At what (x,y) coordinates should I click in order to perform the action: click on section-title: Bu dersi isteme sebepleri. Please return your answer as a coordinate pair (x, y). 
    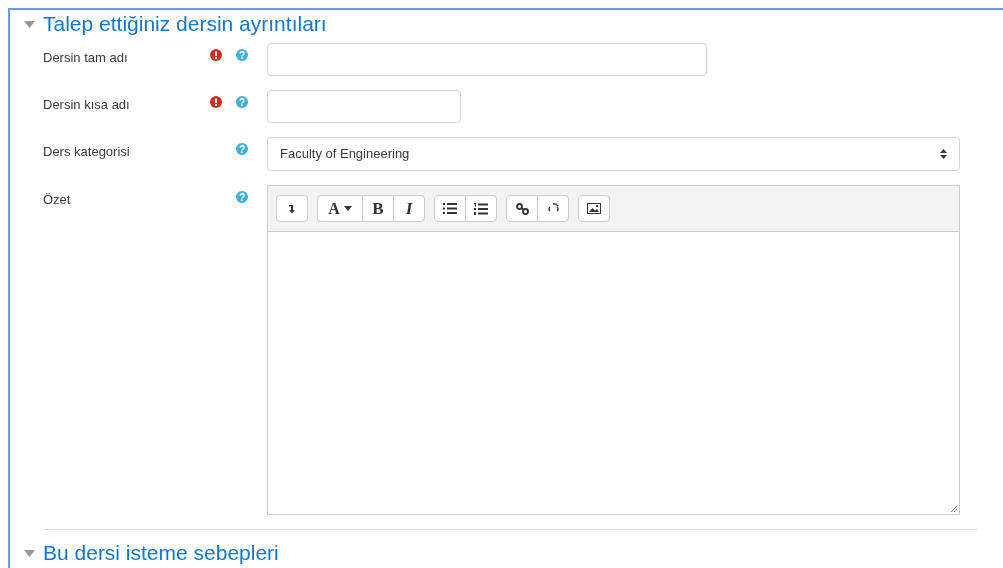
    Looking at the image, I should click on (161, 553).